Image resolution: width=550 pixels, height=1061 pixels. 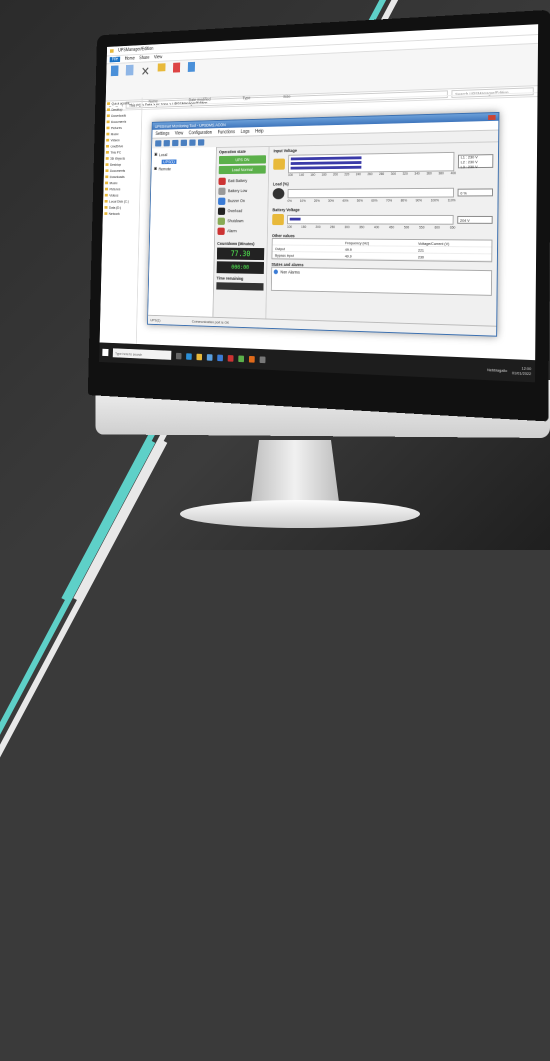 What do you see at coordinates (237, 191) in the screenshot?
I see `battery-low-label: Battery Low` at bounding box center [237, 191].